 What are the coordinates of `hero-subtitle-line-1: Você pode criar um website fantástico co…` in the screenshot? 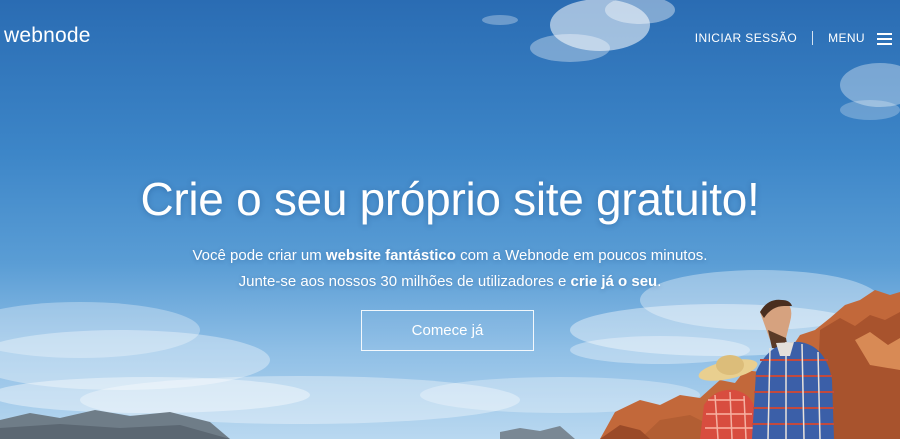 It's located at (450, 255).